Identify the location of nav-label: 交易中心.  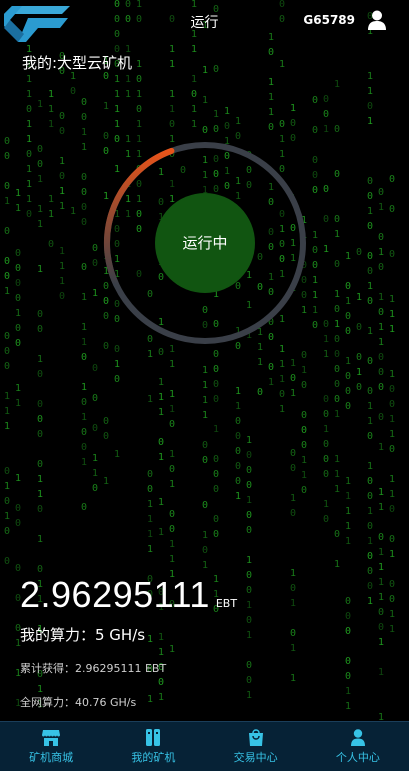
(255, 757).